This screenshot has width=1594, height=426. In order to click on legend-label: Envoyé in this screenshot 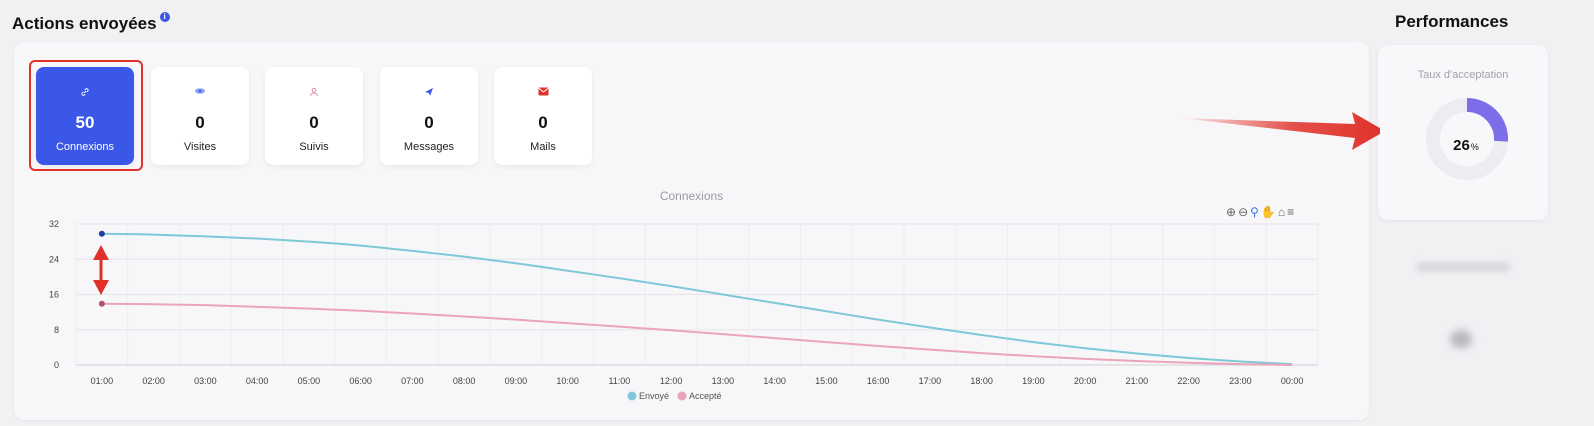, I will do `click(654, 396)`.